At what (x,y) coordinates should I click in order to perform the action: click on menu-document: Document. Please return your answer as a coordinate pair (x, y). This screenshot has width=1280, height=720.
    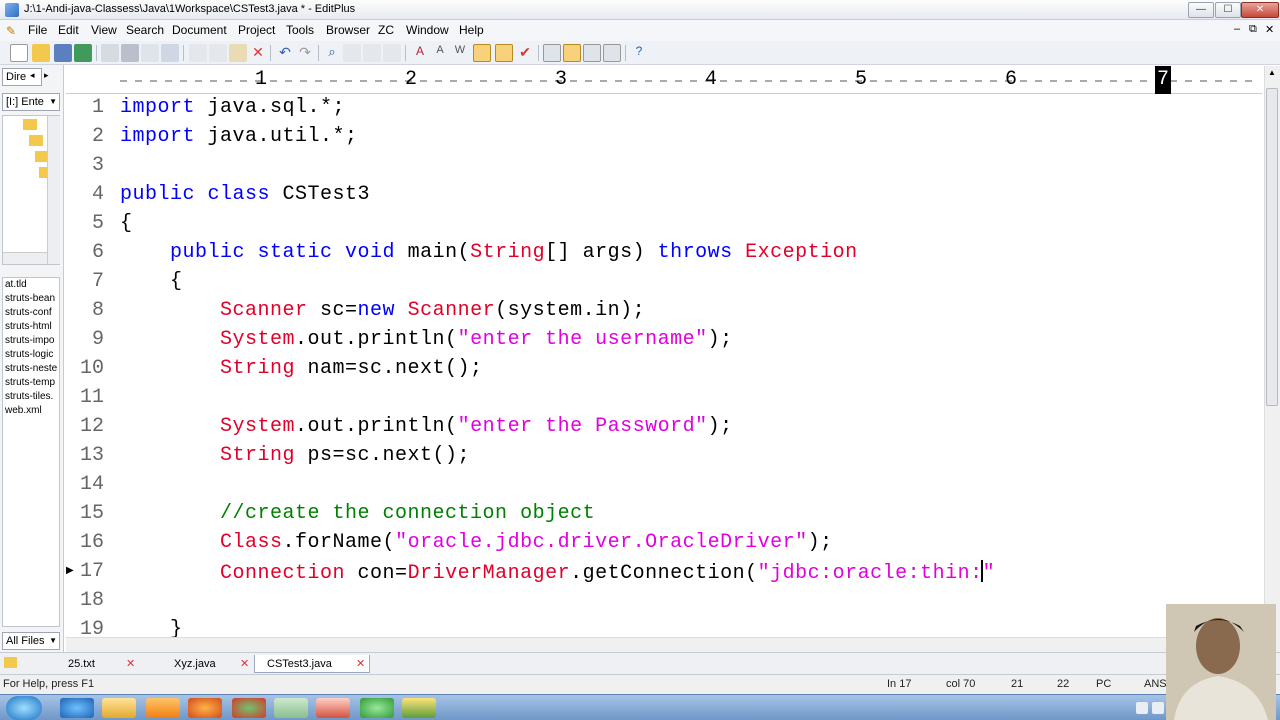
    Looking at the image, I should click on (199, 30).